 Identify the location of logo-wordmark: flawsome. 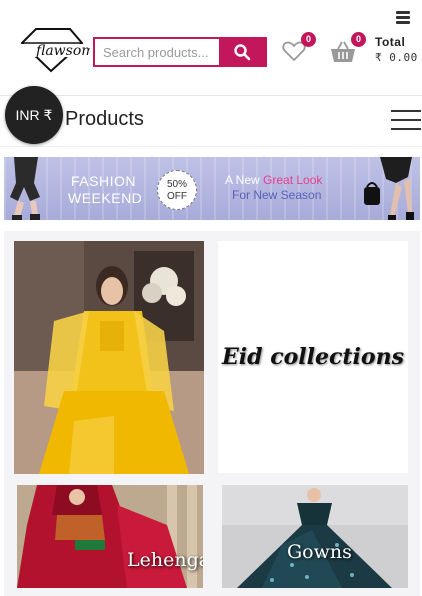
(62, 51).